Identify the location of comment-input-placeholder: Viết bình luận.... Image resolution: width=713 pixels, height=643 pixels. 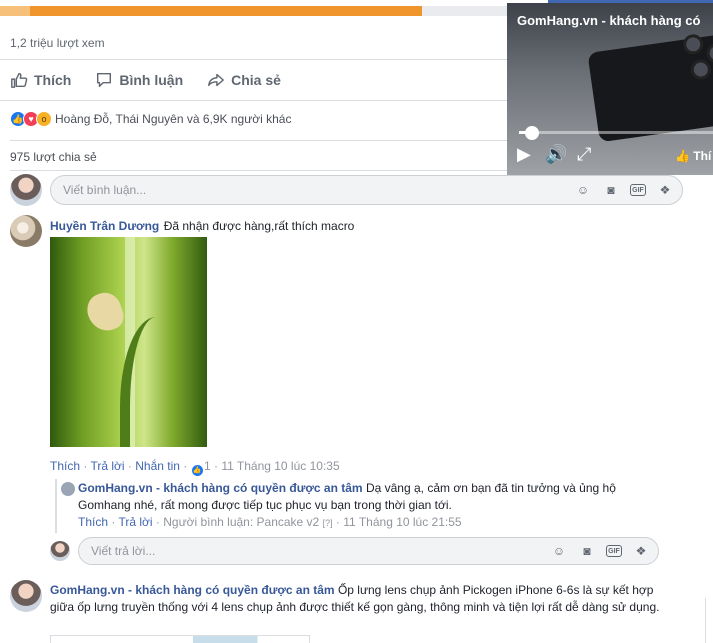
(105, 190).